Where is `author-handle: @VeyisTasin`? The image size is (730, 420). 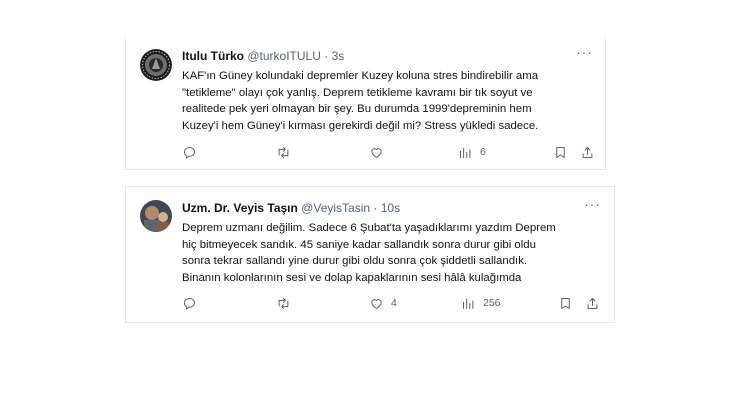 author-handle: @VeyisTasin is located at coordinates (335, 208).